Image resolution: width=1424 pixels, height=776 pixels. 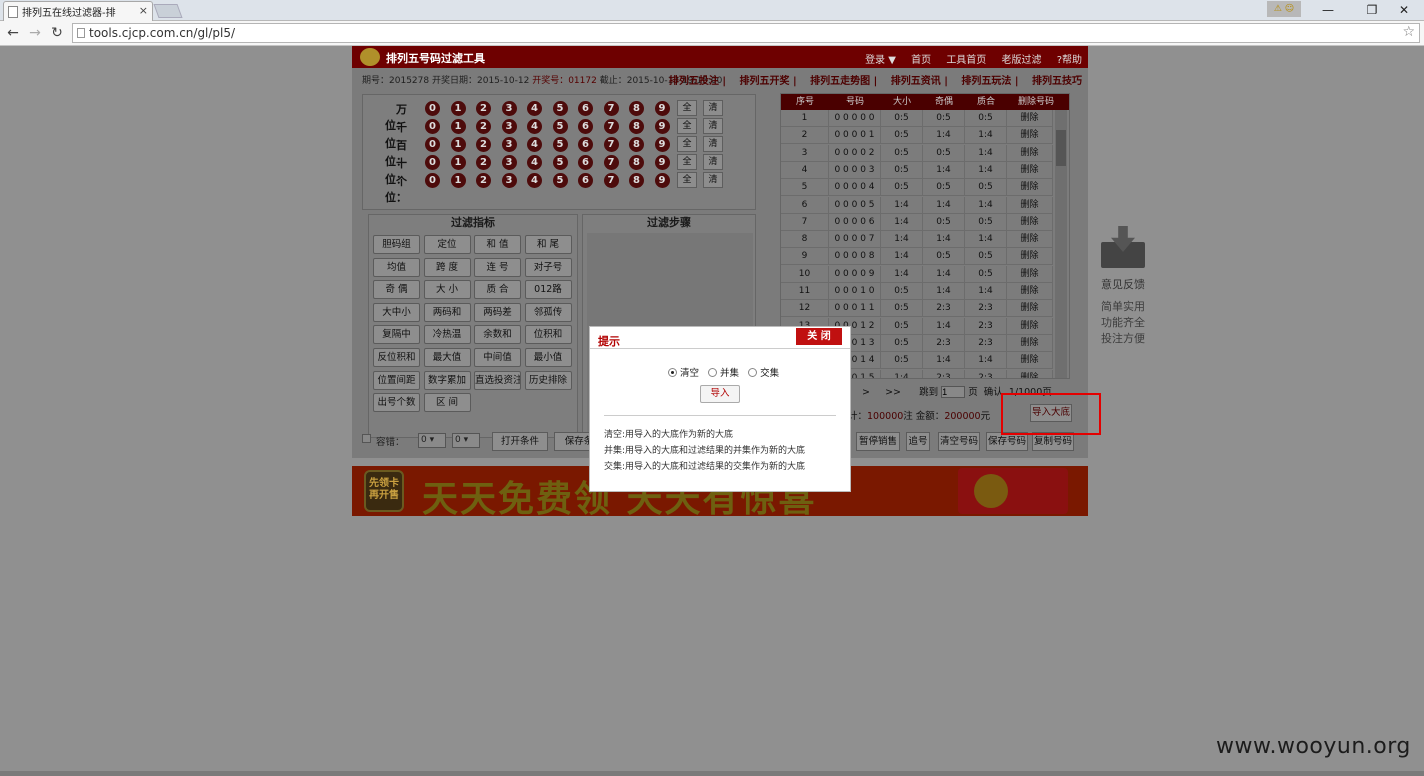 I want to click on nav-home: 首页, so click(x=921, y=60).